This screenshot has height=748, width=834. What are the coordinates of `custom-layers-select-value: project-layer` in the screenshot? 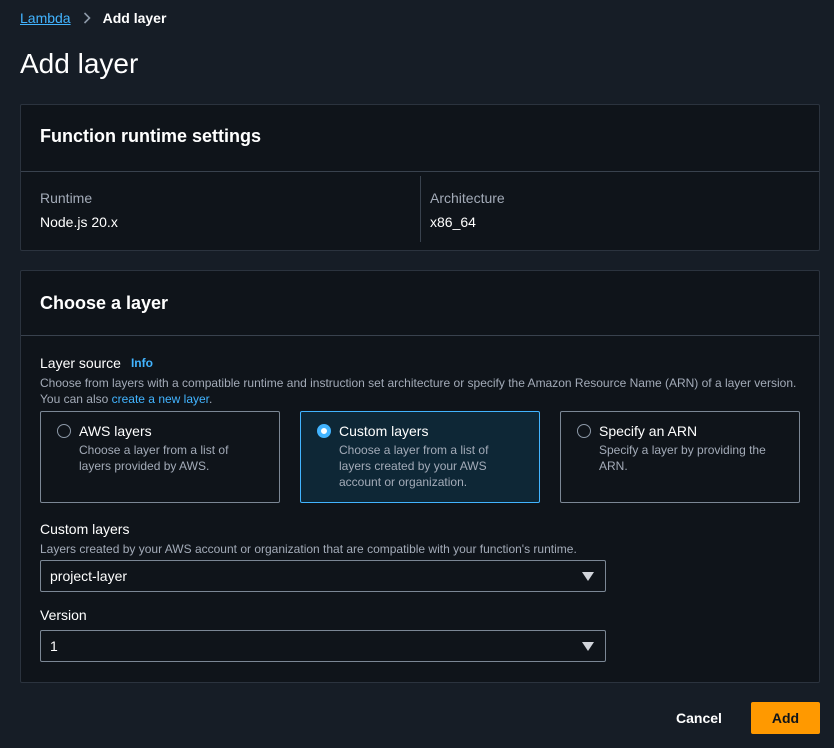 It's located at (89, 576).